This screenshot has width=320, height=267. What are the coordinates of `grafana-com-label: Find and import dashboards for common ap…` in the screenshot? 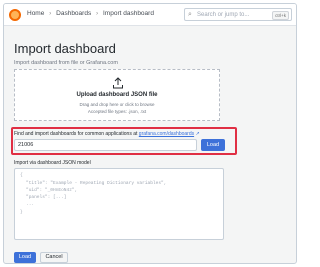 It's located at (107, 134).